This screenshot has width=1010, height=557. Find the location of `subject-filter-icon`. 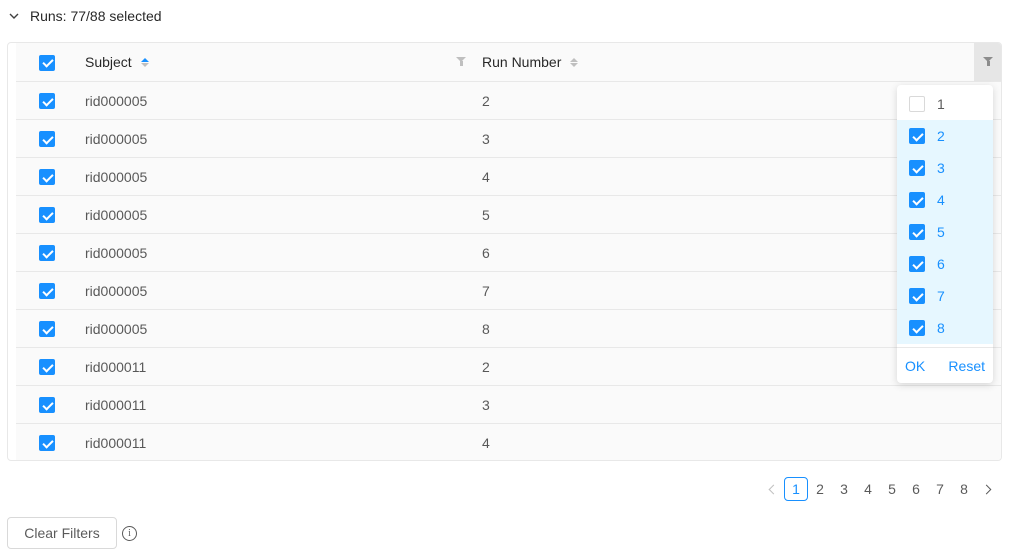

subject-filter-icon is located at coordinates (461, 62).